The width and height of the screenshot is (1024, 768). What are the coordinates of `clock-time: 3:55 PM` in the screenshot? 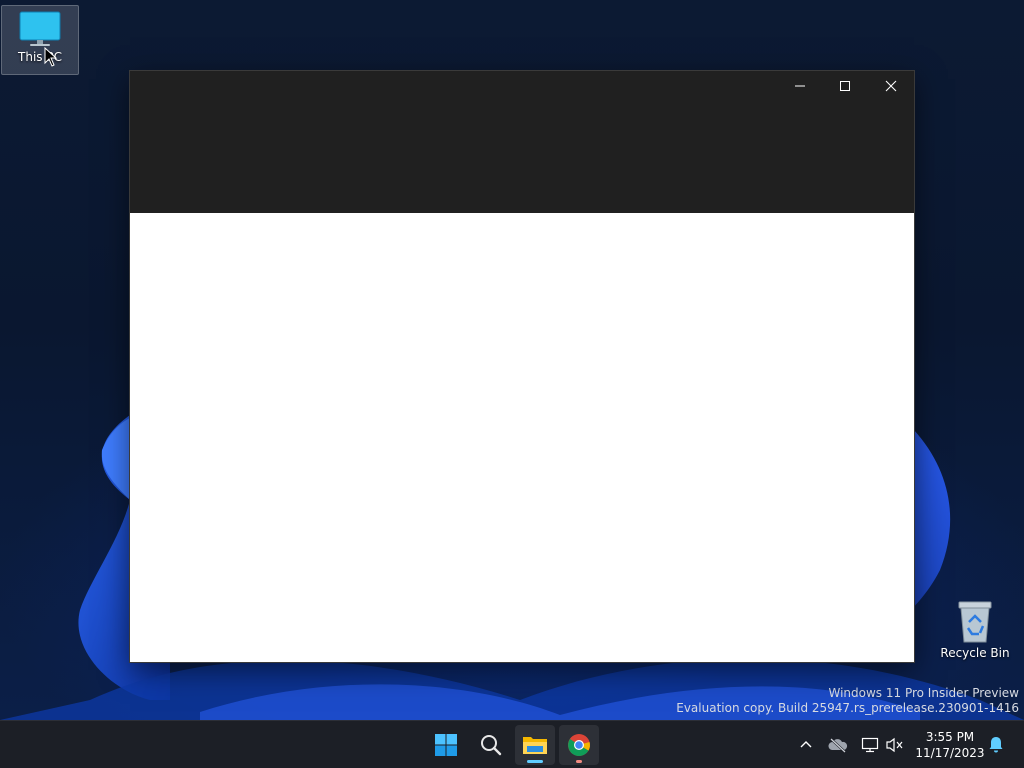 It's located at (950, 737).